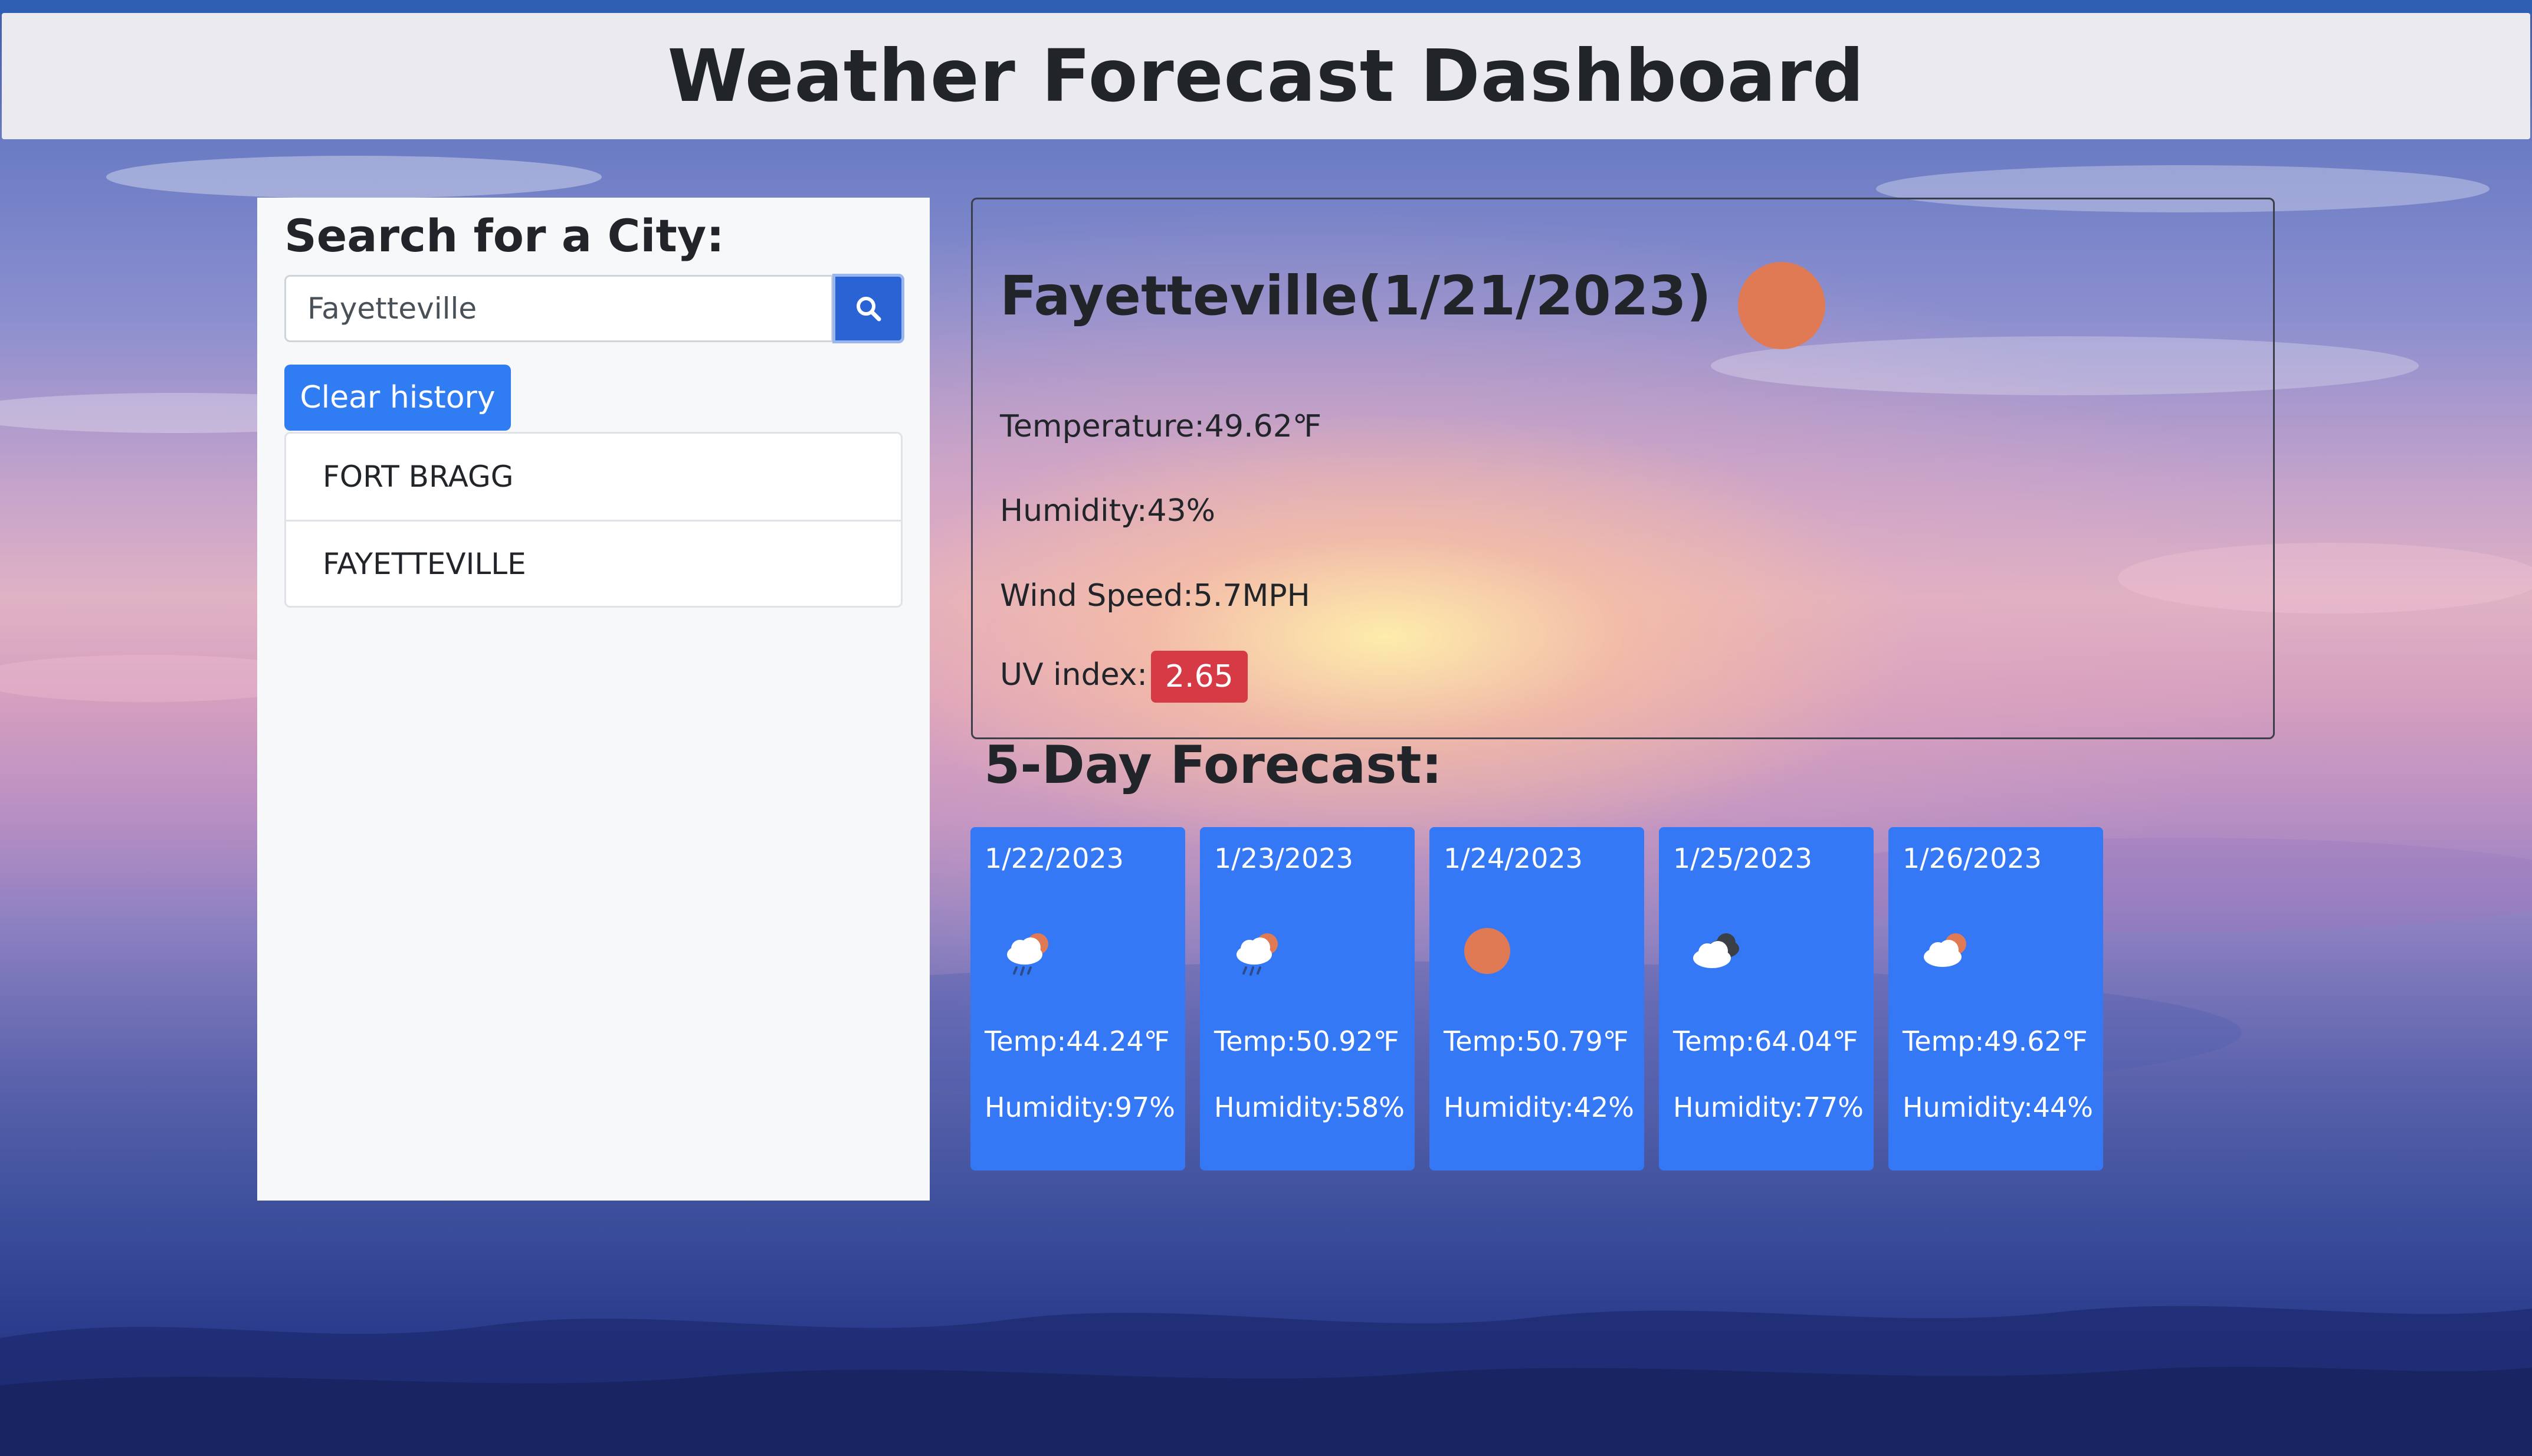 The height and width of the screenshot is (1456, 2532). I want to click on page-header: Weather Forecast Dashboard, so click(1266, 76).